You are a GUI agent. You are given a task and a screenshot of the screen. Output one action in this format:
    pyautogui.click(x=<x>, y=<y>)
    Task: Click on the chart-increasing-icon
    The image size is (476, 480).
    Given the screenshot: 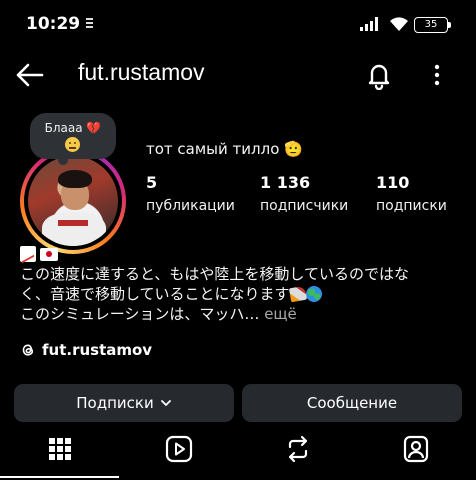 What is the action you would take?
    pyautogui.click(x=28, y=254)
    